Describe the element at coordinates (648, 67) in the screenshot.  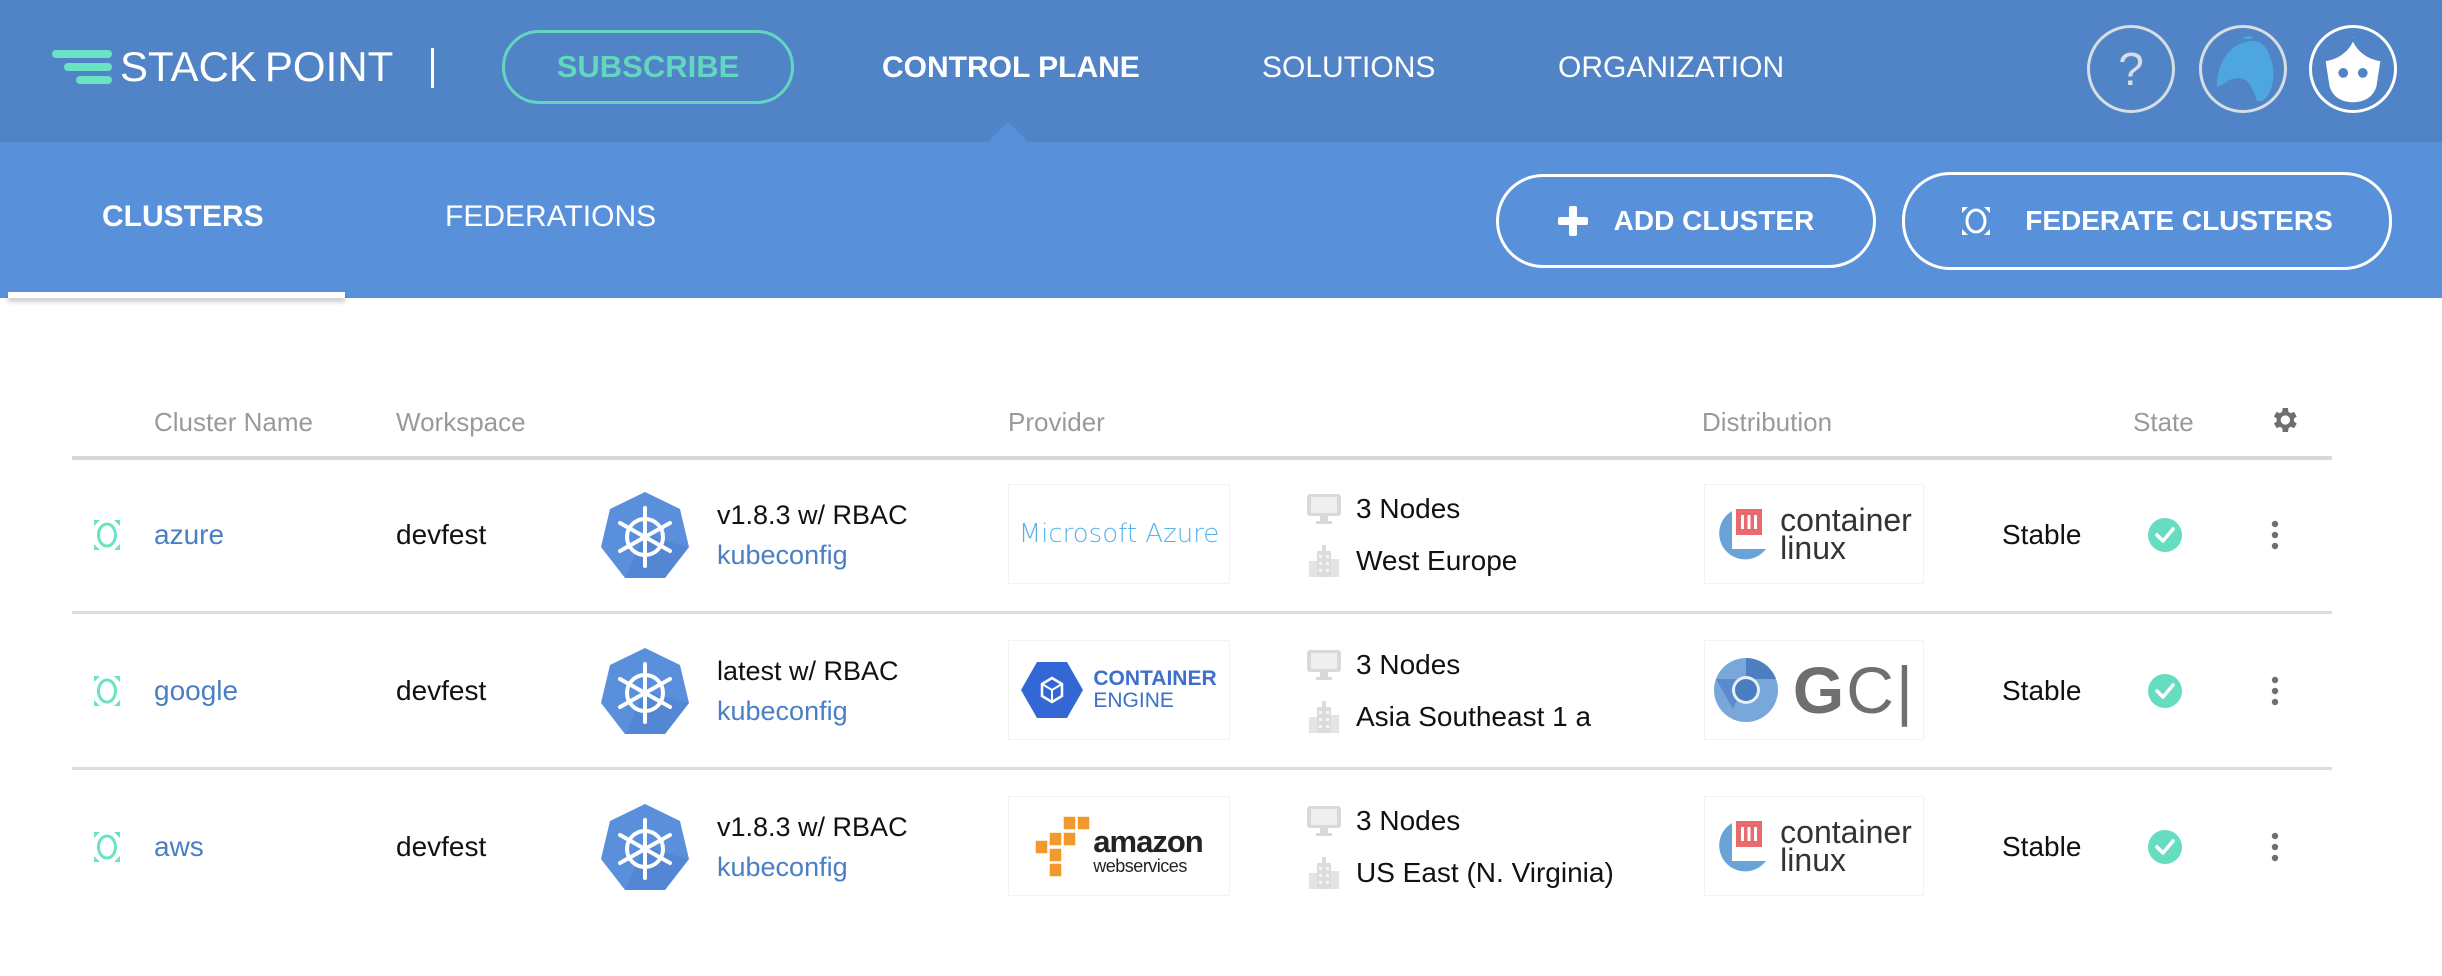
I see `subscribe-button: SUBSCRIBE` at that location.